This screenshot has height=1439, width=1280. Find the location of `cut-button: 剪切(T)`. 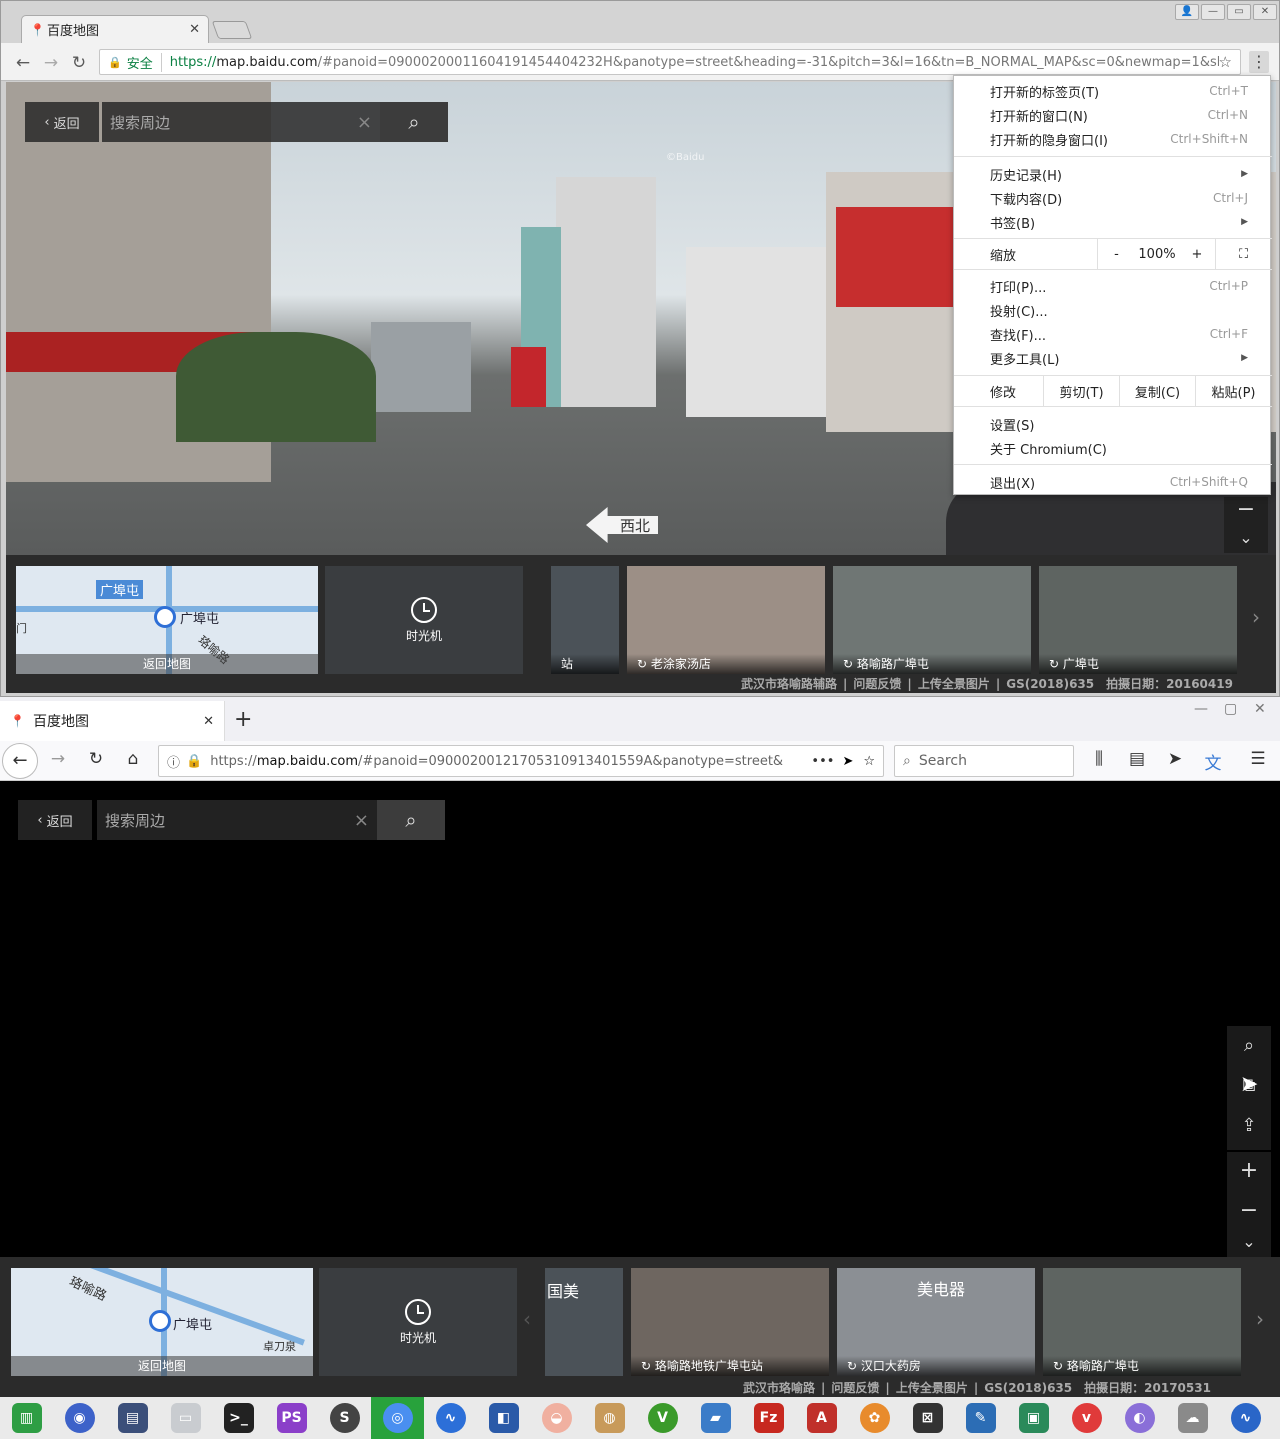

cut-button: 剪切(T) is located at coordinates (1081, 391).